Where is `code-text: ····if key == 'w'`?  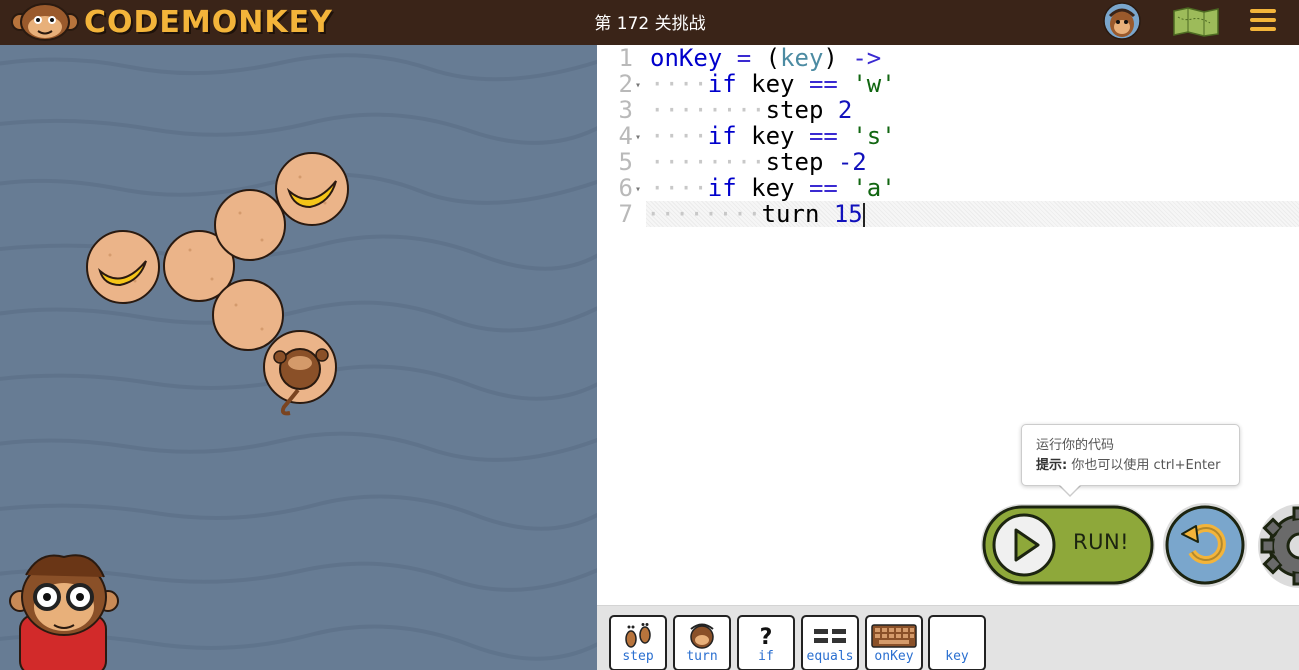 code-text: ····if key == 'w' is located at coordinates (773, 84).